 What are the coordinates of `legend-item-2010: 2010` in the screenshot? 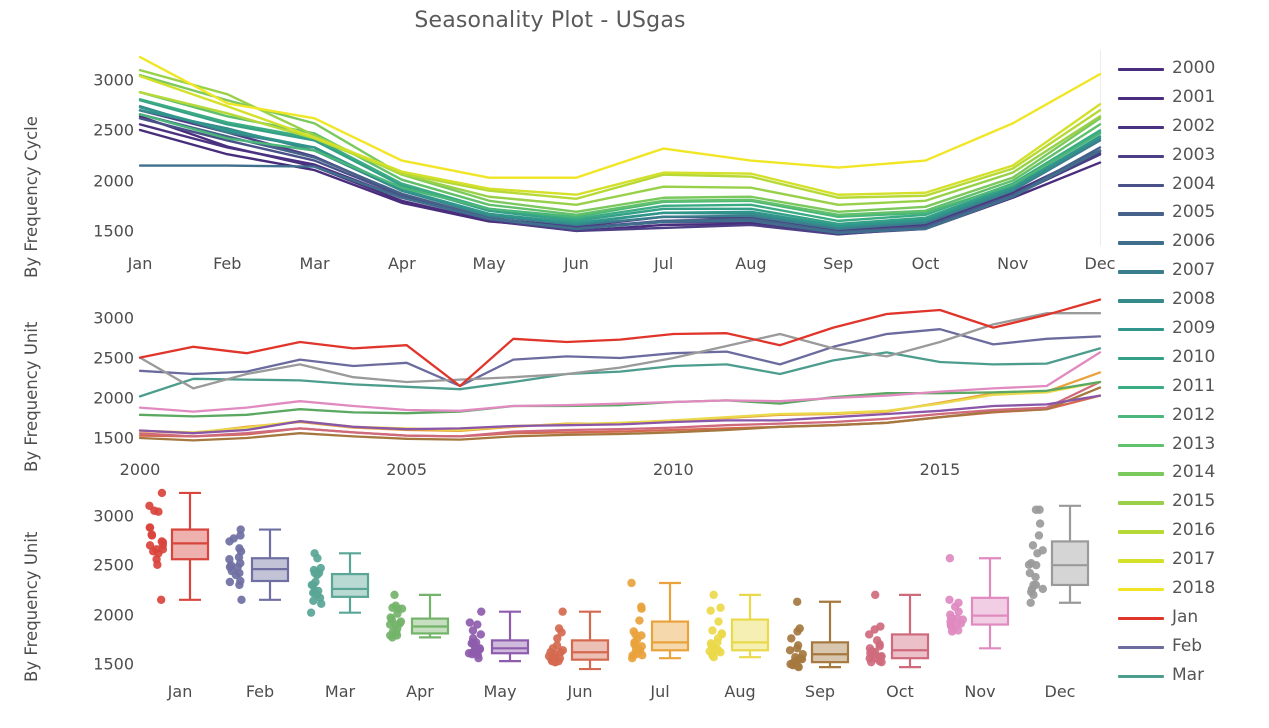 It's located at (1191, 359).